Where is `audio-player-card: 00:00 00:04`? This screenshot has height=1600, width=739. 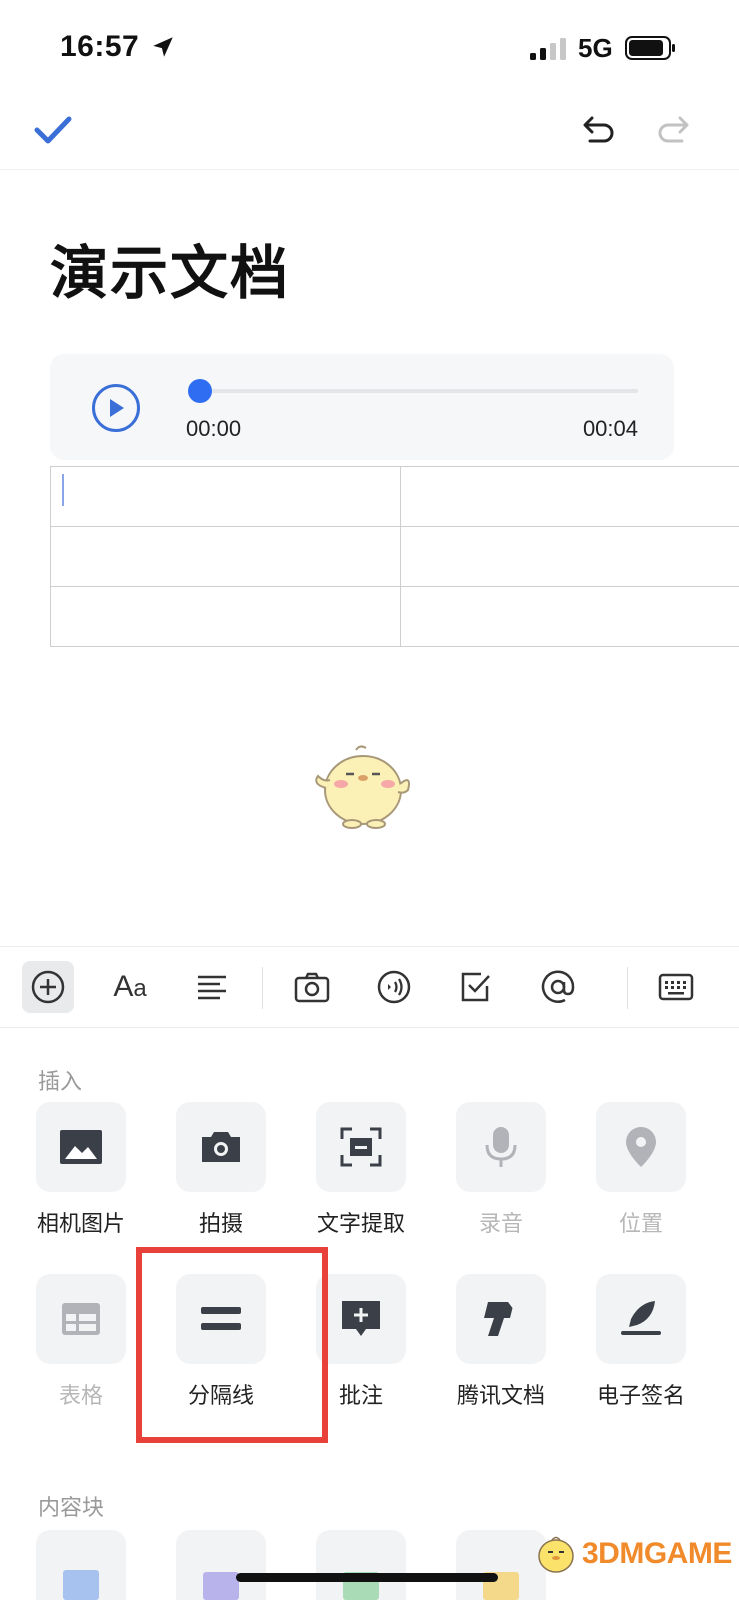
audio-player-card: 00:00 00:04 is located at coordinates (362, 407).